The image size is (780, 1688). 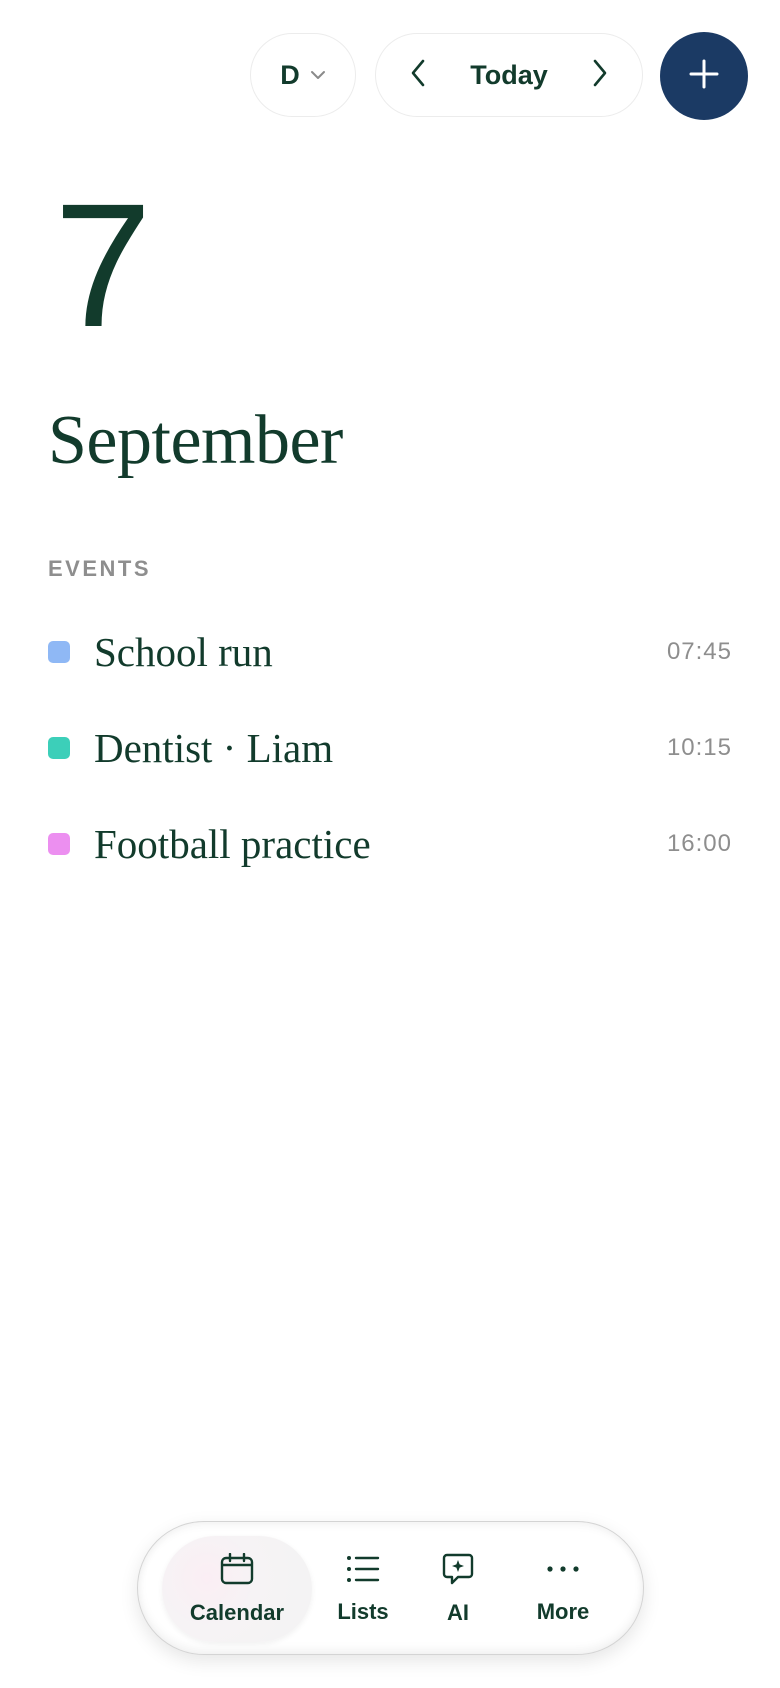 I want to click on plus-icon, so click(x=704, y=76).